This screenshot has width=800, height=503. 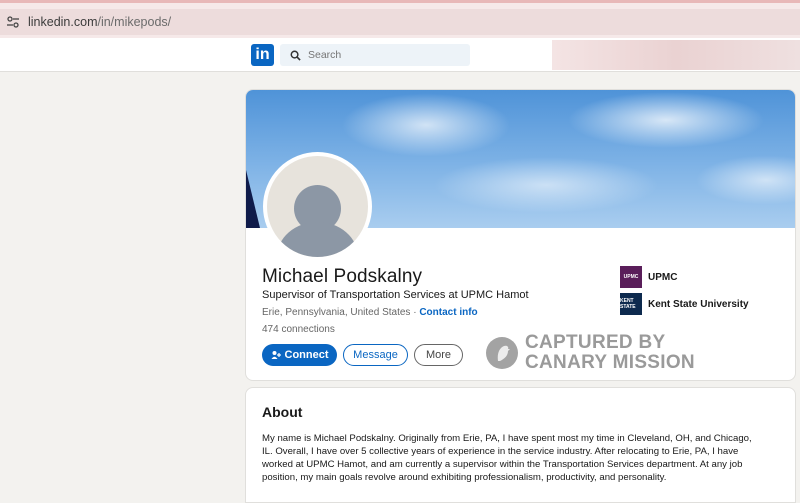 I want to click on message-button: Message, so click(x=375, y=355).